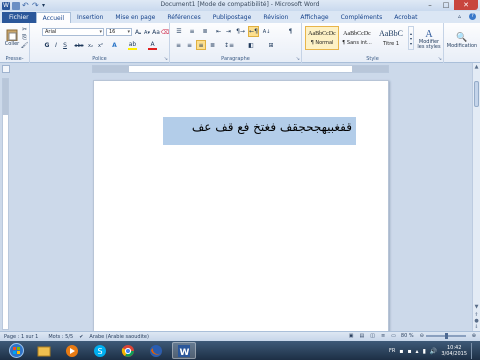  What do you see at coordinates (114, 45) in the screenshot?
I see `text-effects-icon: A` at bounding box center [114, 45].